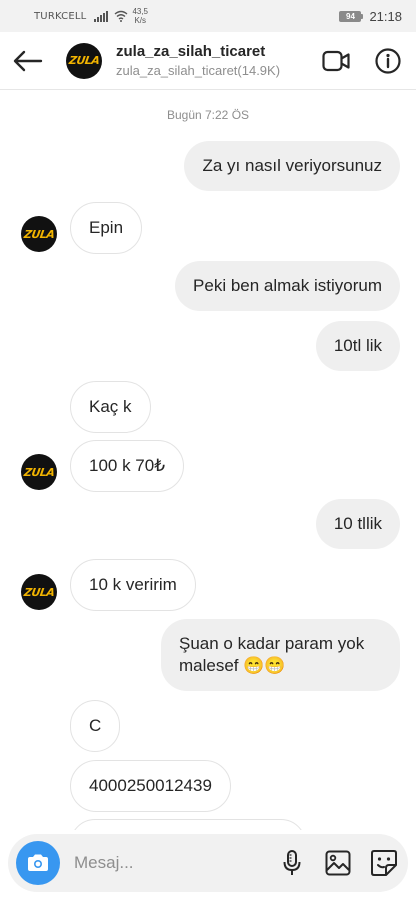 Image resolution: width=416 pixels, height=900 pixels. What do you see at coordinates (133, 585) in the screenshot?
I see `incoming-message: 10 k veririm` at bounding box center [133, 585].